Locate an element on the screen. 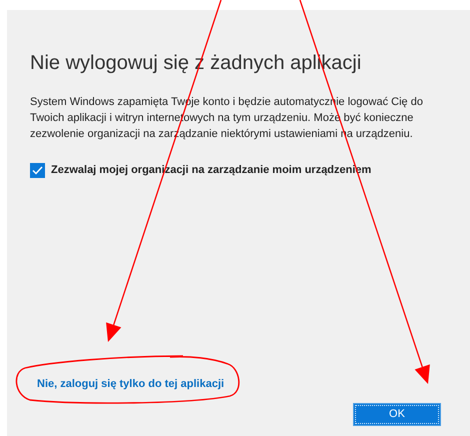  checkbox is located at coordinates (37, 170).